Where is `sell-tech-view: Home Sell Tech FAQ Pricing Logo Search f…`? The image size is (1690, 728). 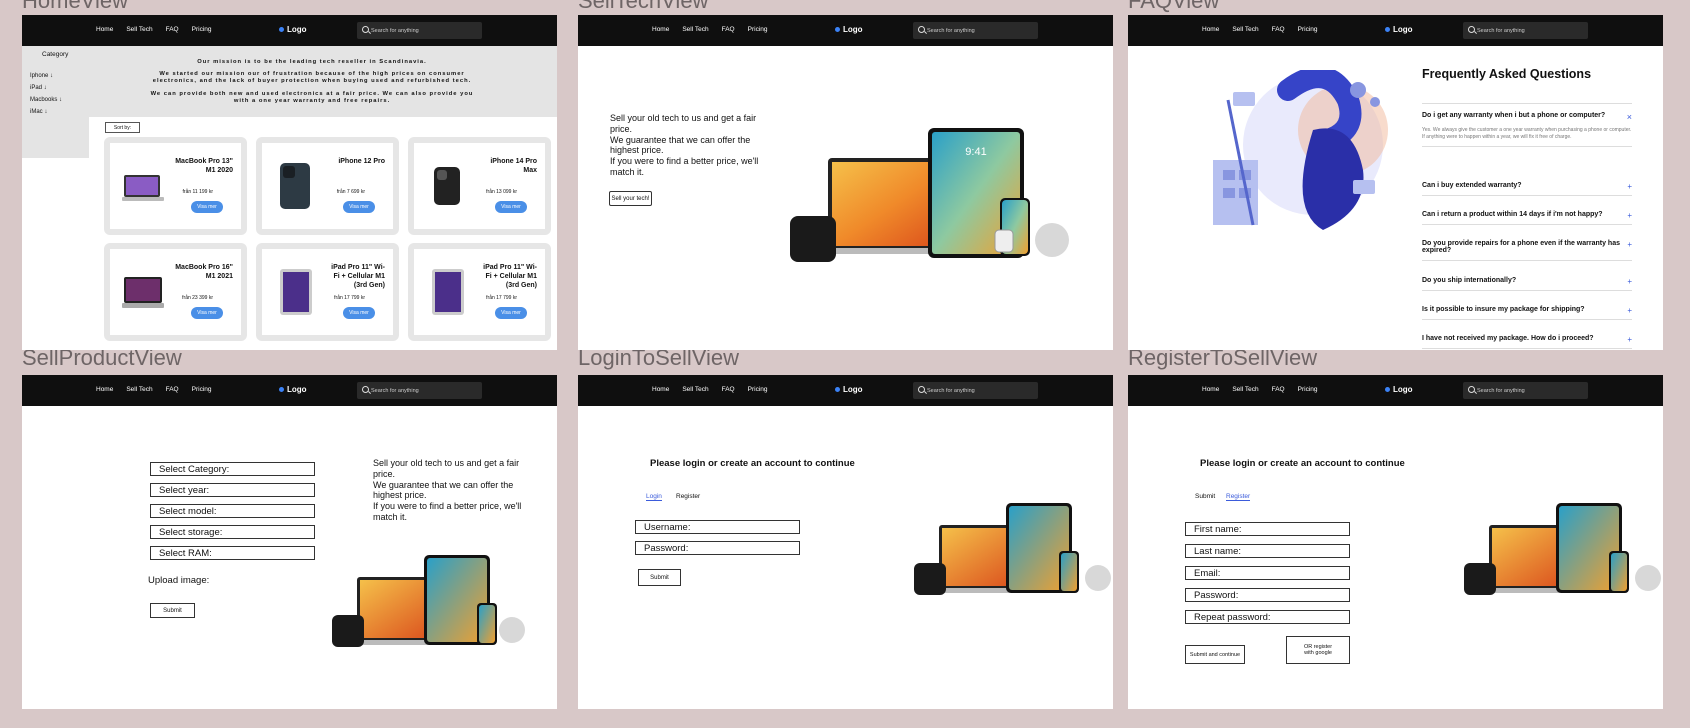 sell-tech-view: Home Sell Tech FAQ Pricing Logo Search f… is located at coordinates (845, 182).